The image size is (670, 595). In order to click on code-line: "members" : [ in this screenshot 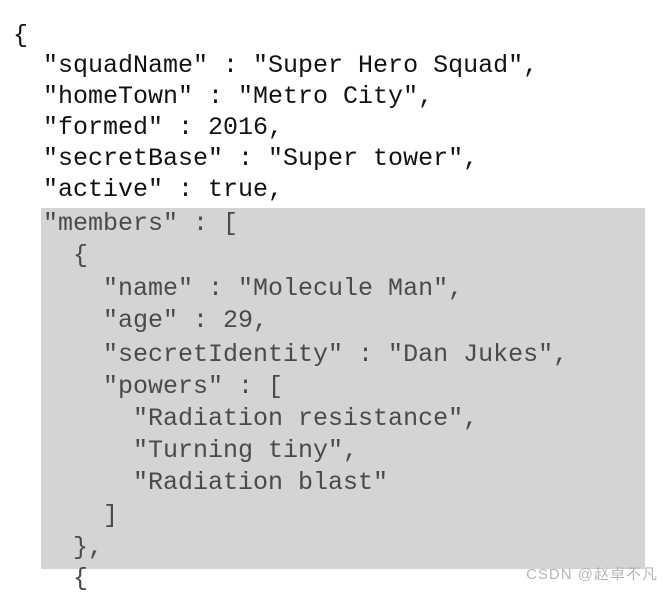, I will do `click(126, 223)`.